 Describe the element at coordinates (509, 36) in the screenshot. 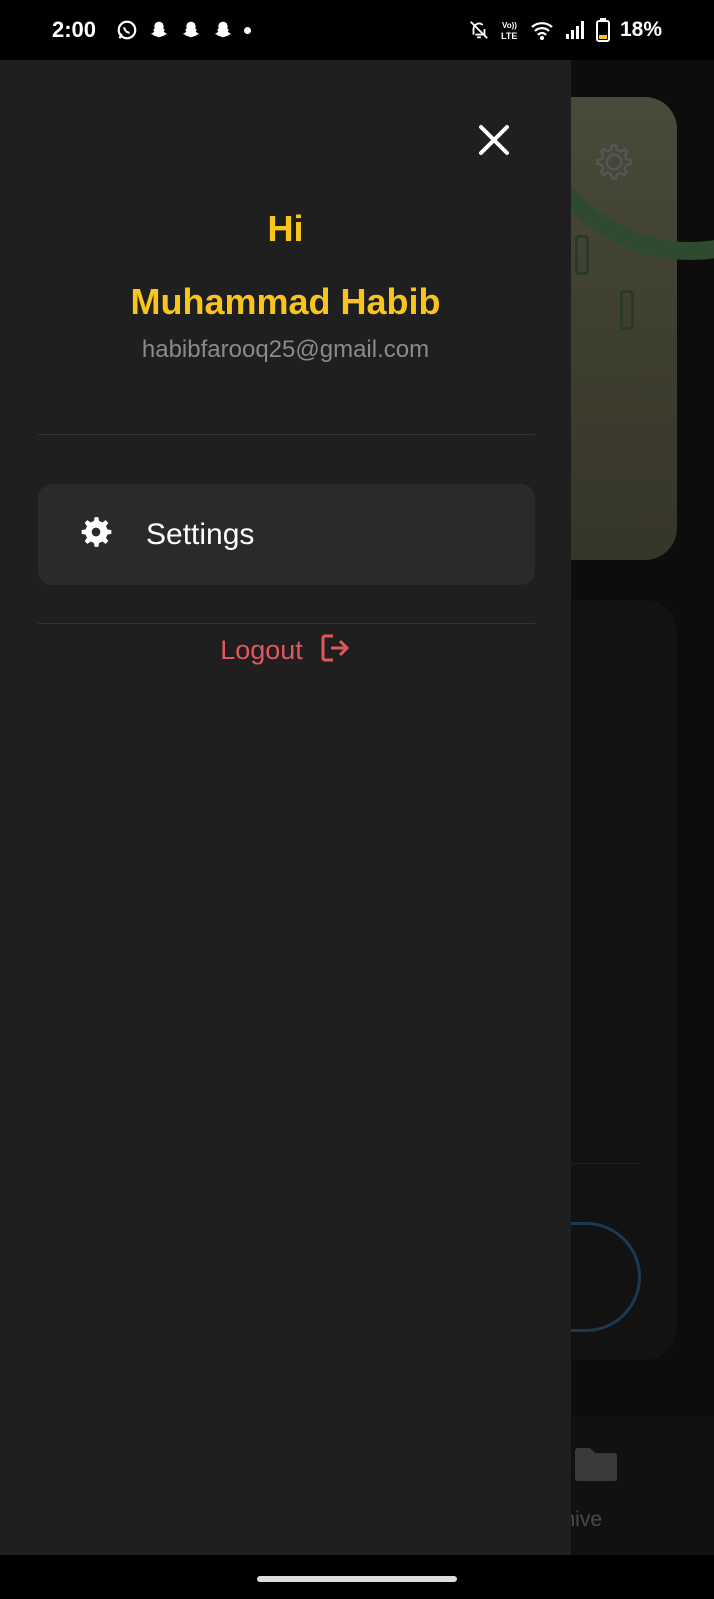

I see `svg-text: LTE` at that location.